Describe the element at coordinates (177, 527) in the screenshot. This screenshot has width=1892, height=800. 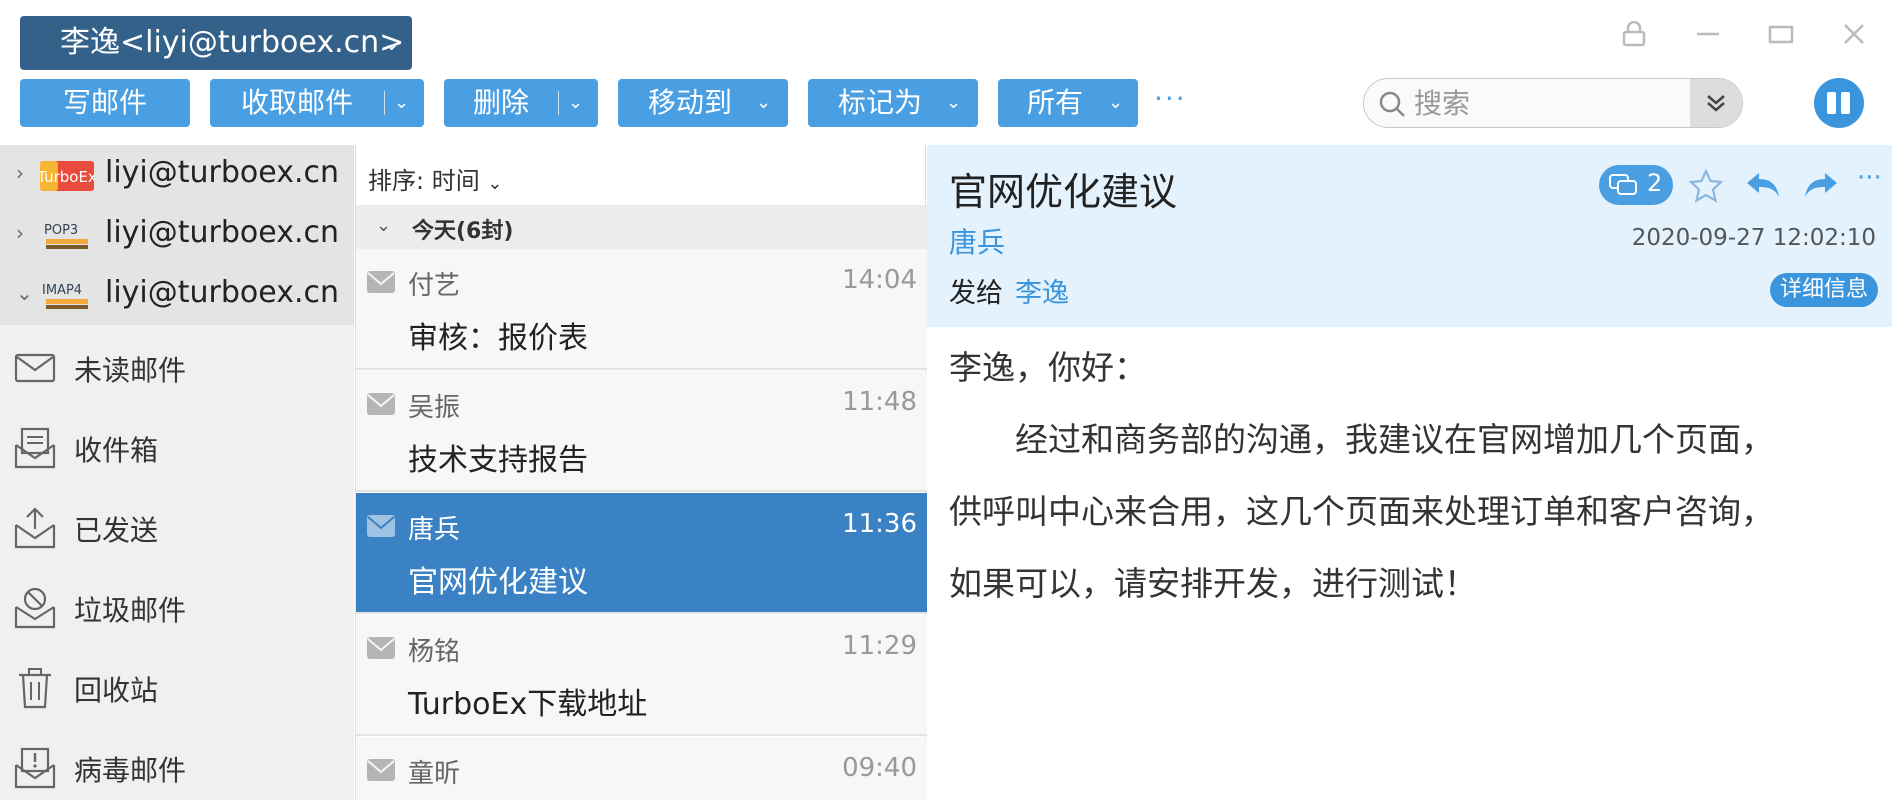
I see `folder-sent: 已发送` at that location.